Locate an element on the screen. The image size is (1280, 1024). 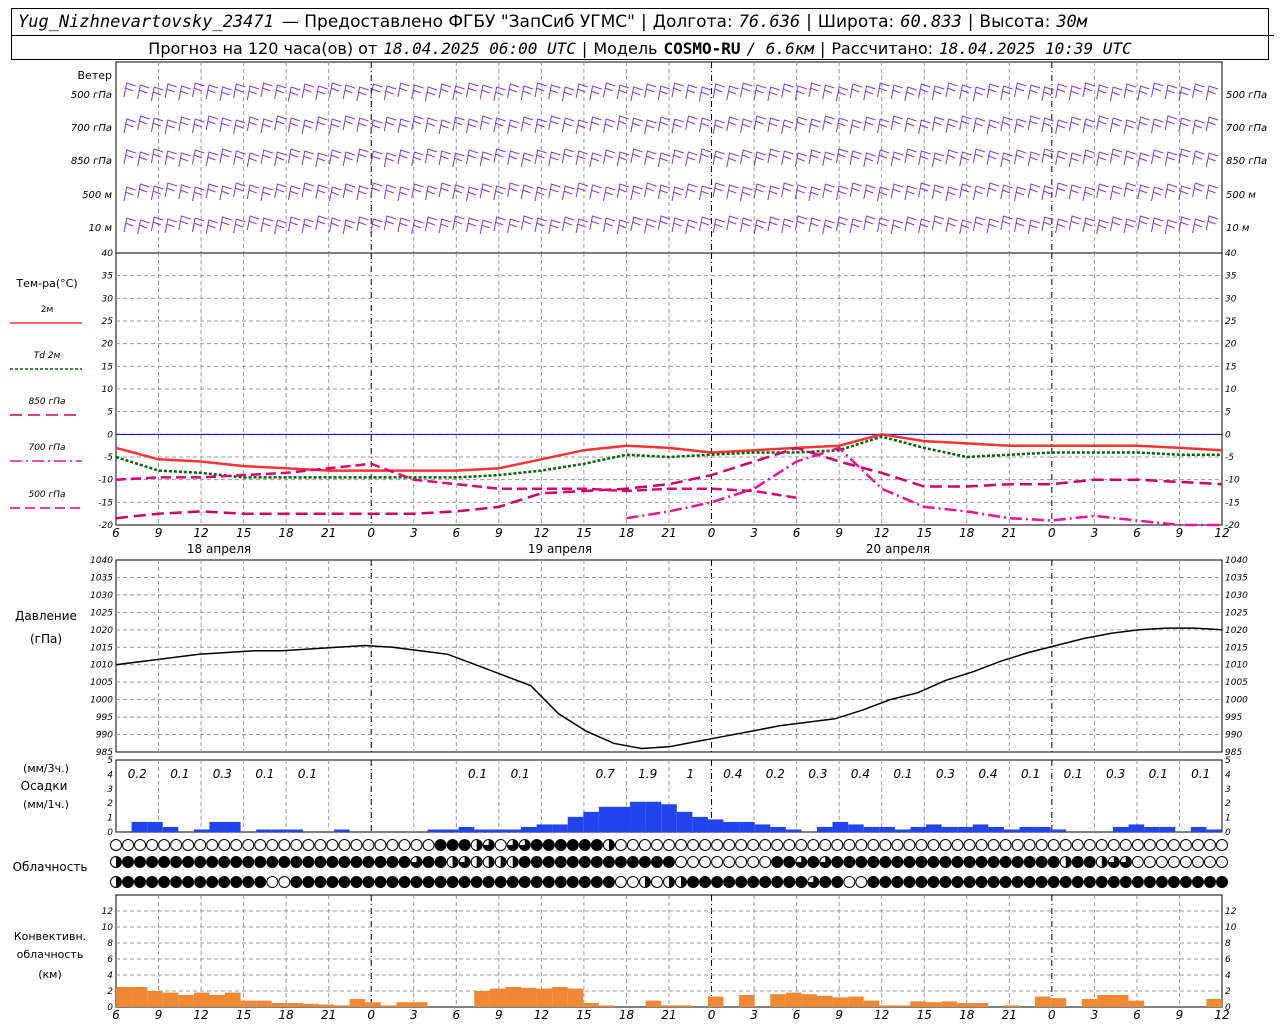
conv-x-tick: 18 is located at coordinates (287, 1015).